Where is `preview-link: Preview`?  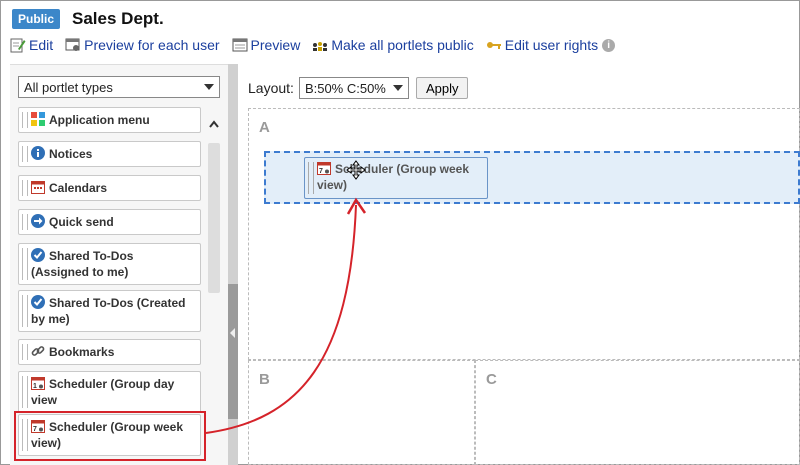 preview-link: Preview is located at coordinates (266, 45).